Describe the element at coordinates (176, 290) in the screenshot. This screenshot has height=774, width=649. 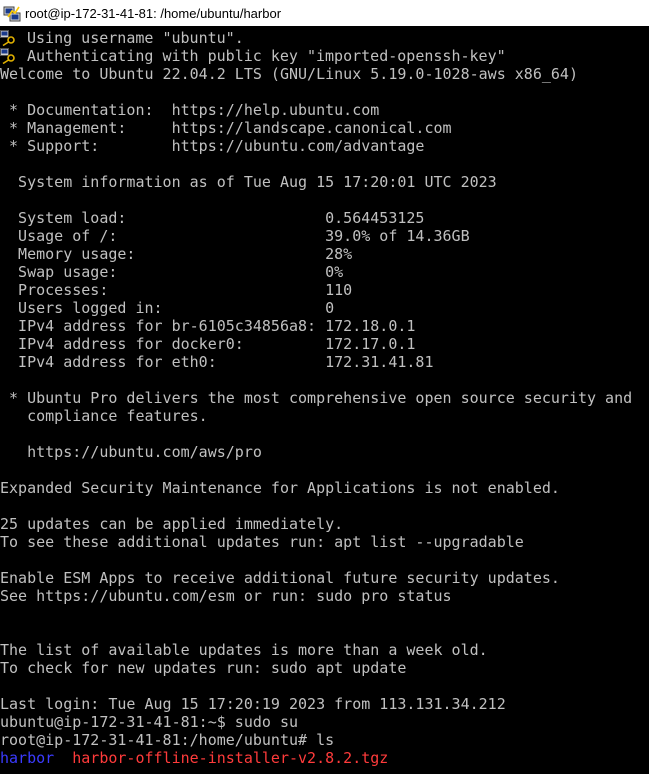
I see `terminal-line: Processes: 110` at that location.